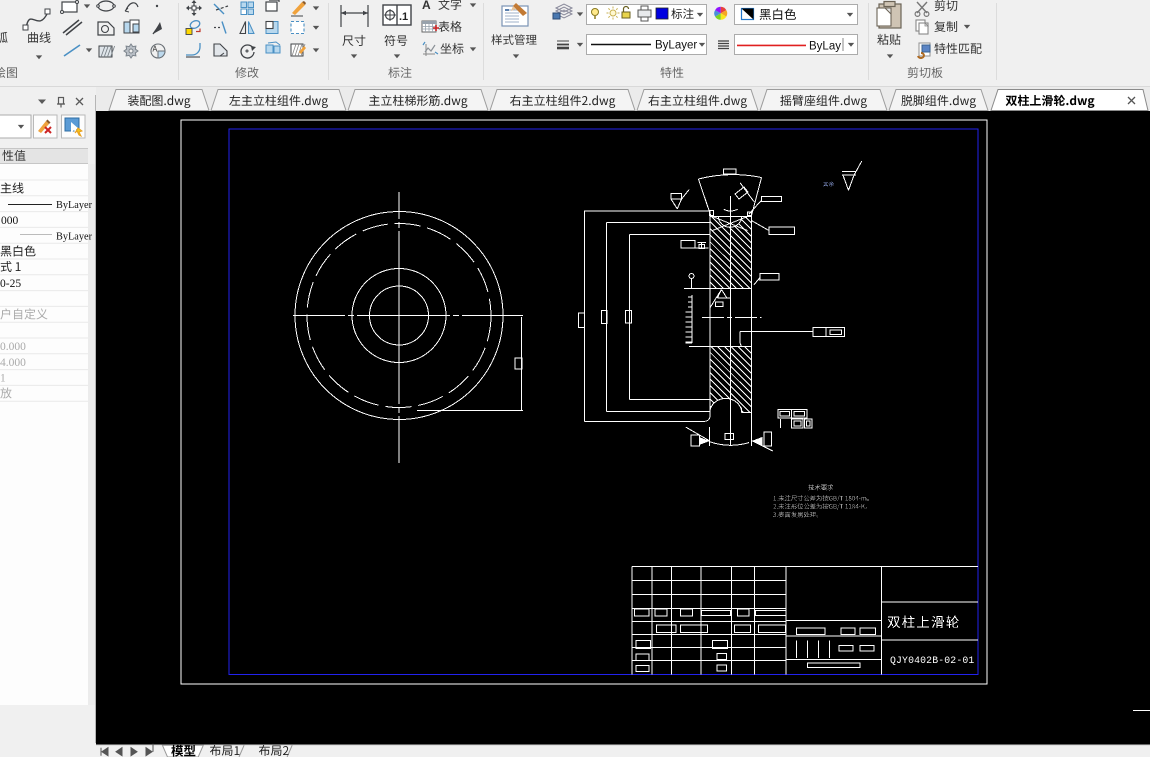 This screenshot has height=757, width=1150. Describe the element at coordinates (13, 347) in the screenshot. I see `svg-text: 0.000` at that location.